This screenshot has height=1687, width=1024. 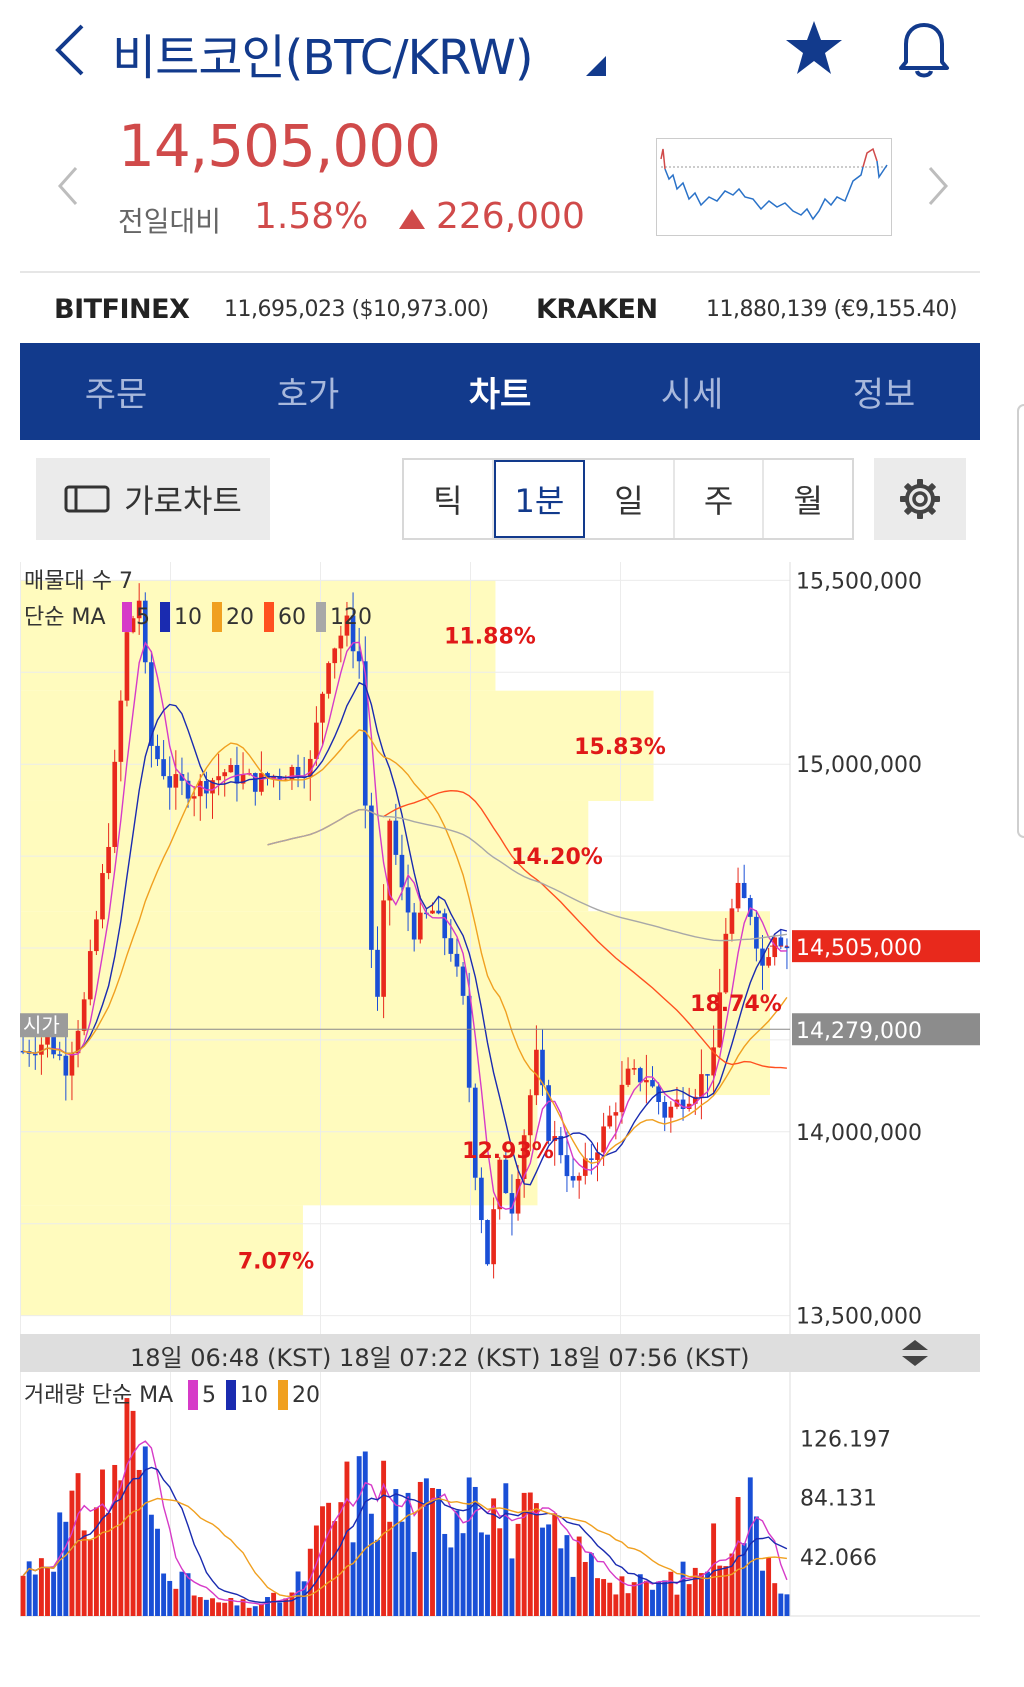 What do you see at coordinates (597, 309) in the screenshot?
I see `exchange-name: KRAKEN` at bounding box center [597, 309].